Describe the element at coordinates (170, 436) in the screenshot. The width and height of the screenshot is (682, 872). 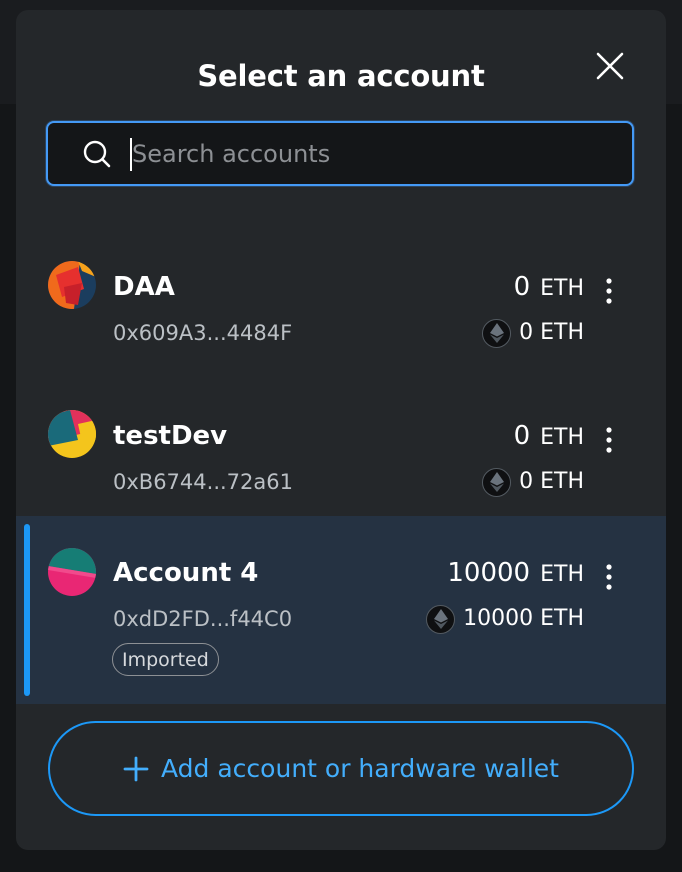
I see `account-name: testDev` at that location.